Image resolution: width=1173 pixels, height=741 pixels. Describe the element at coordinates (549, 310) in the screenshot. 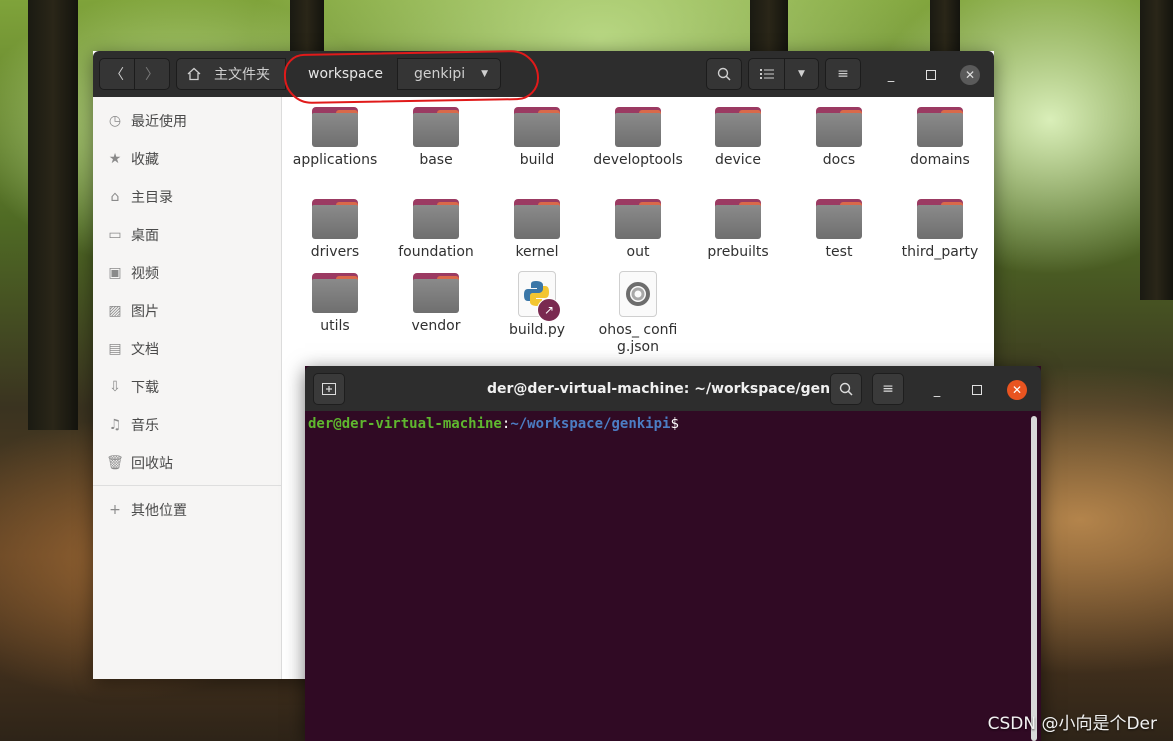

I see `symlink-arrow-icon: ↗` at that location.